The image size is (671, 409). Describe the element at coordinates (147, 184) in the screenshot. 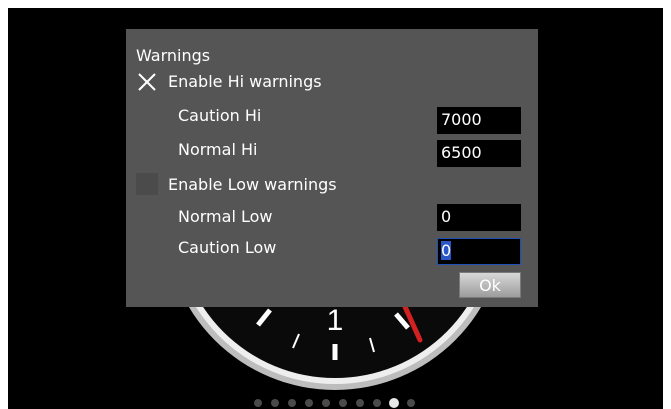

I see `enable-low-checkbox` at that location.